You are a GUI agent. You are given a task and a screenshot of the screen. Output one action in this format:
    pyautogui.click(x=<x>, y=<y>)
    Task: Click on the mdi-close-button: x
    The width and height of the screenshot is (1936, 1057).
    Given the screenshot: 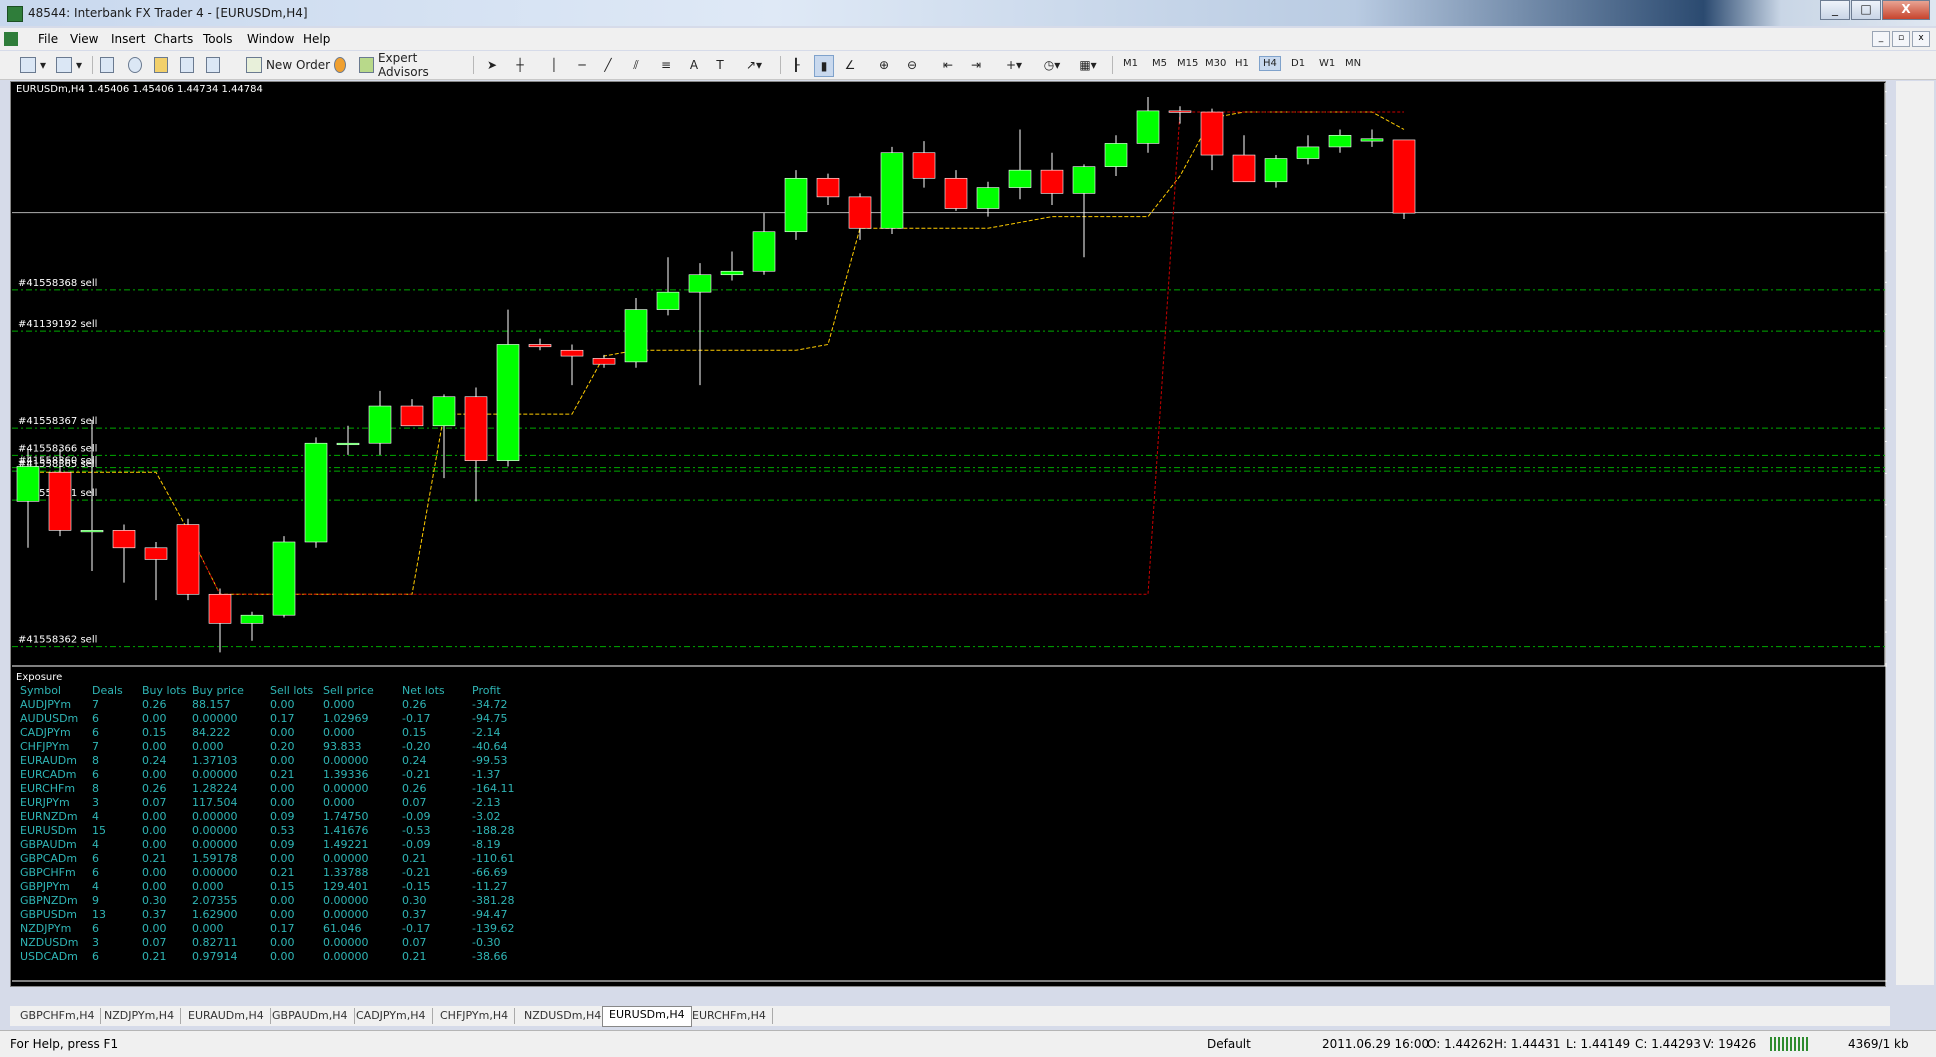 What is the action you would take?
    pyautogui.click(x=1921, y=39)
    